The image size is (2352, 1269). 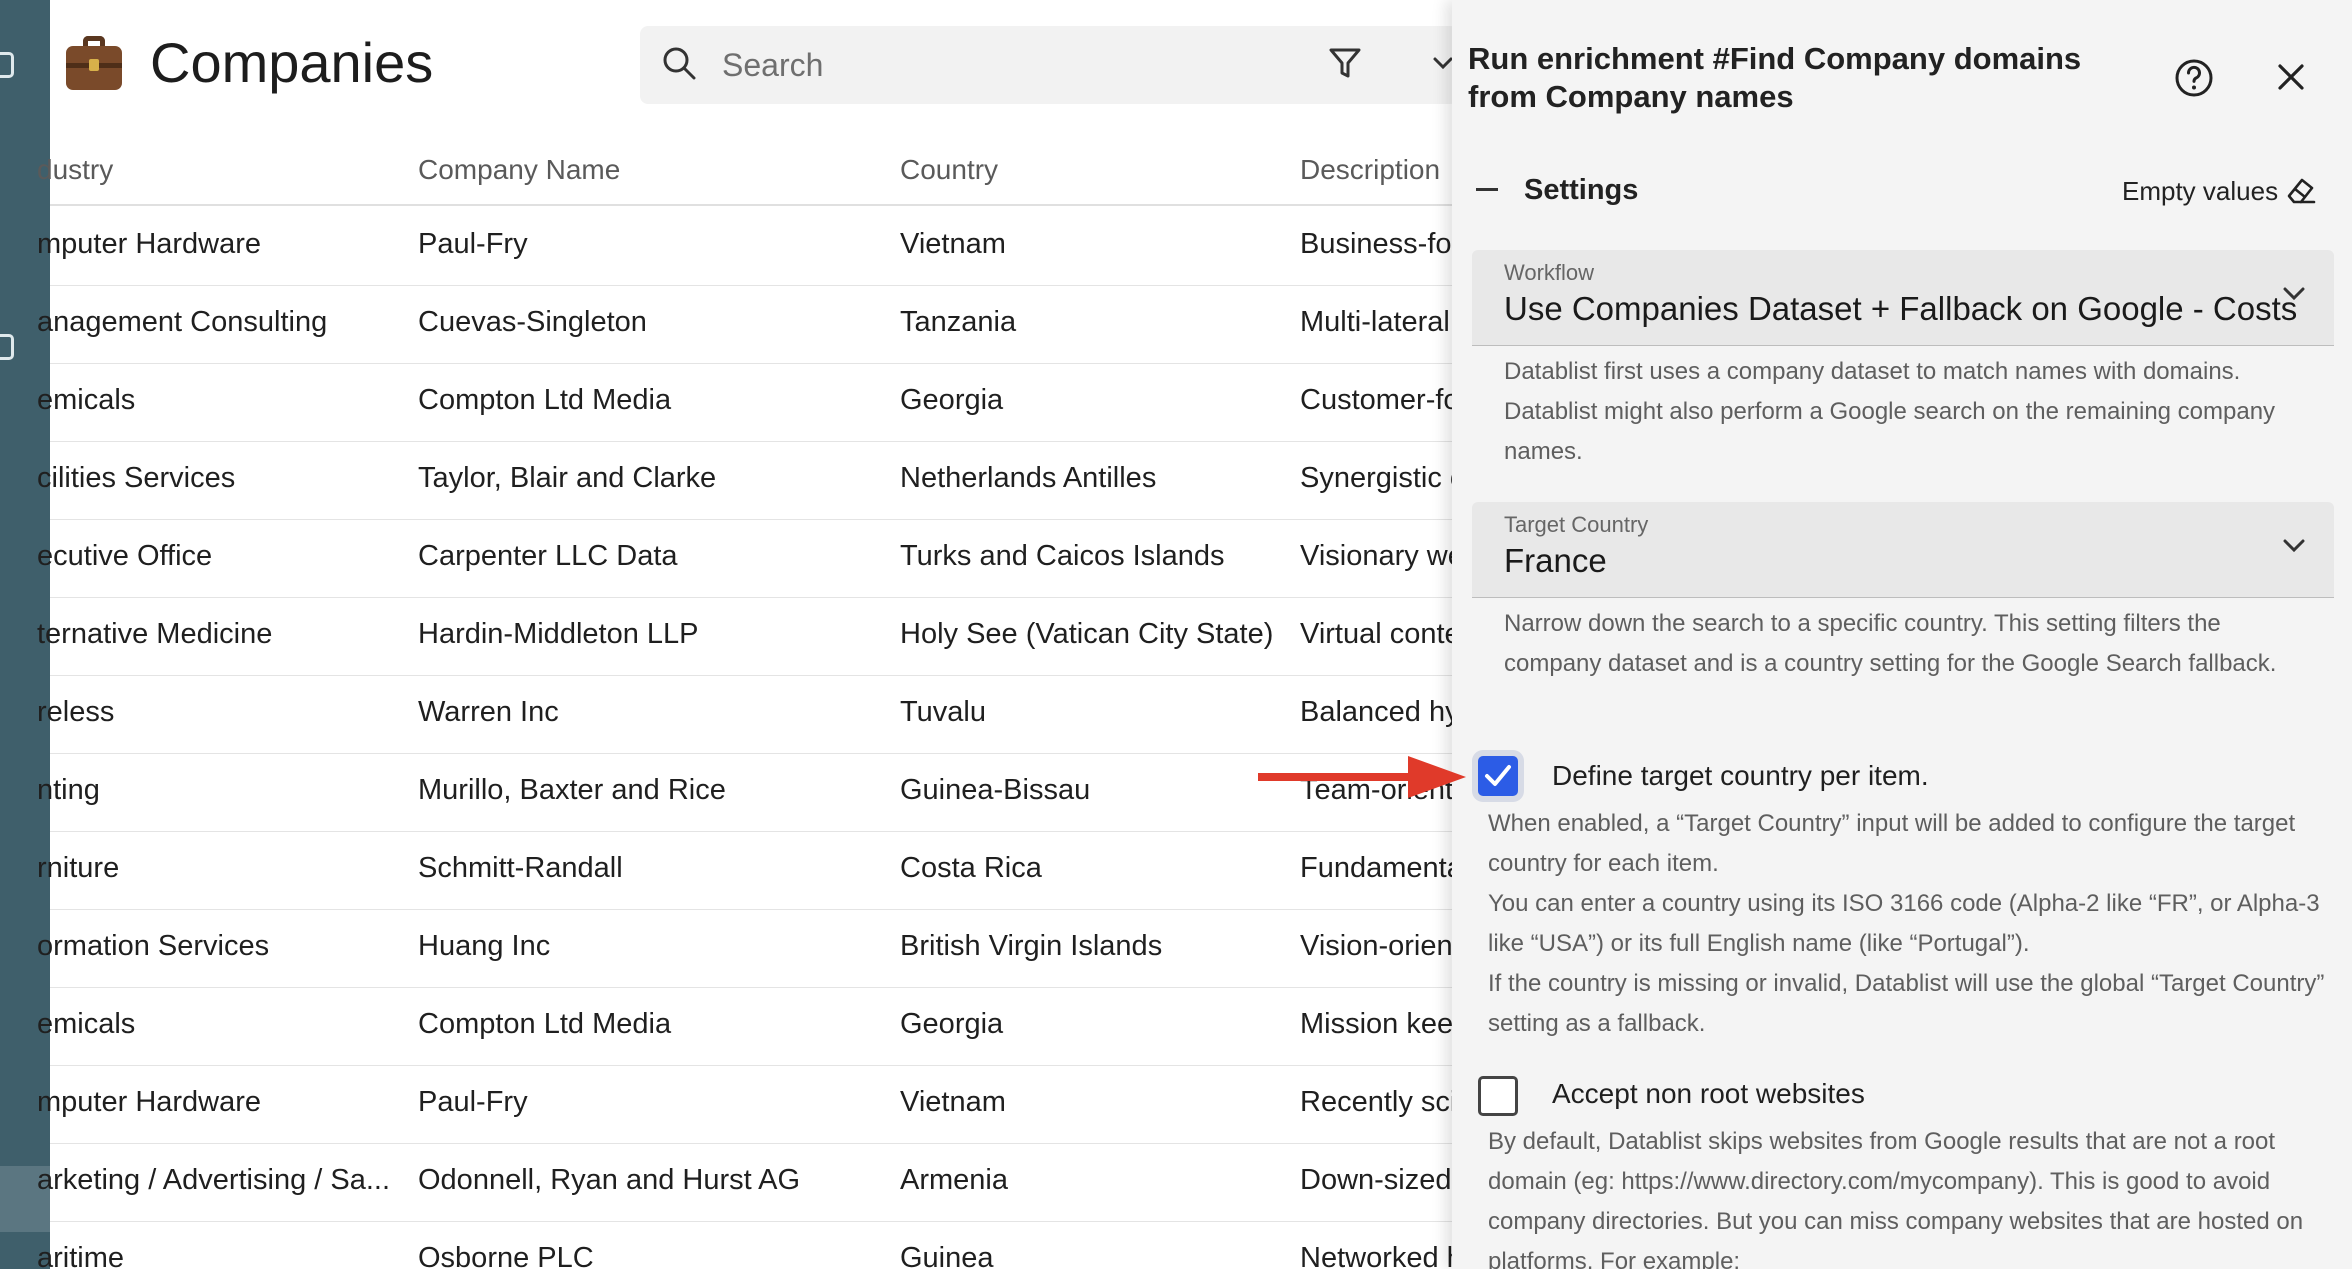 I want to click on eraser-icon, so click(x=2300, y=190).